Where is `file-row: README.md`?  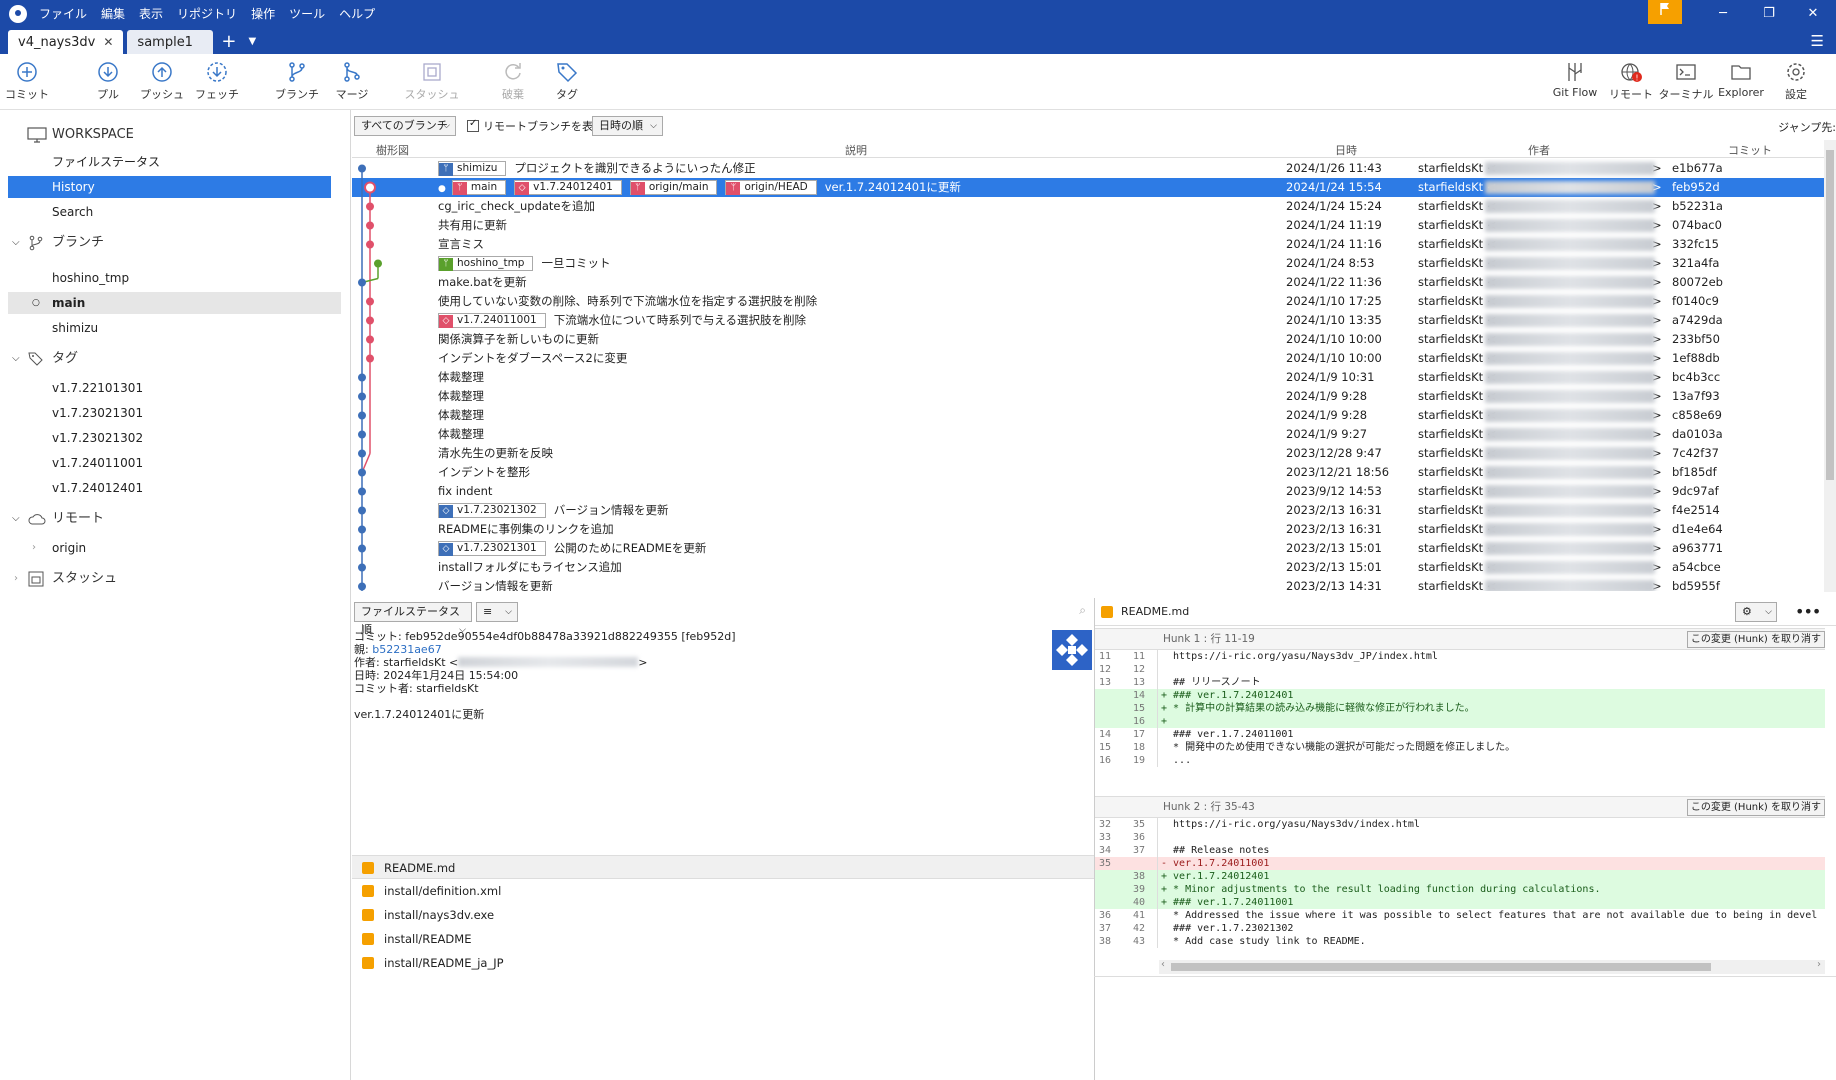
file-row: README.md is located at coordinates (723, 867).